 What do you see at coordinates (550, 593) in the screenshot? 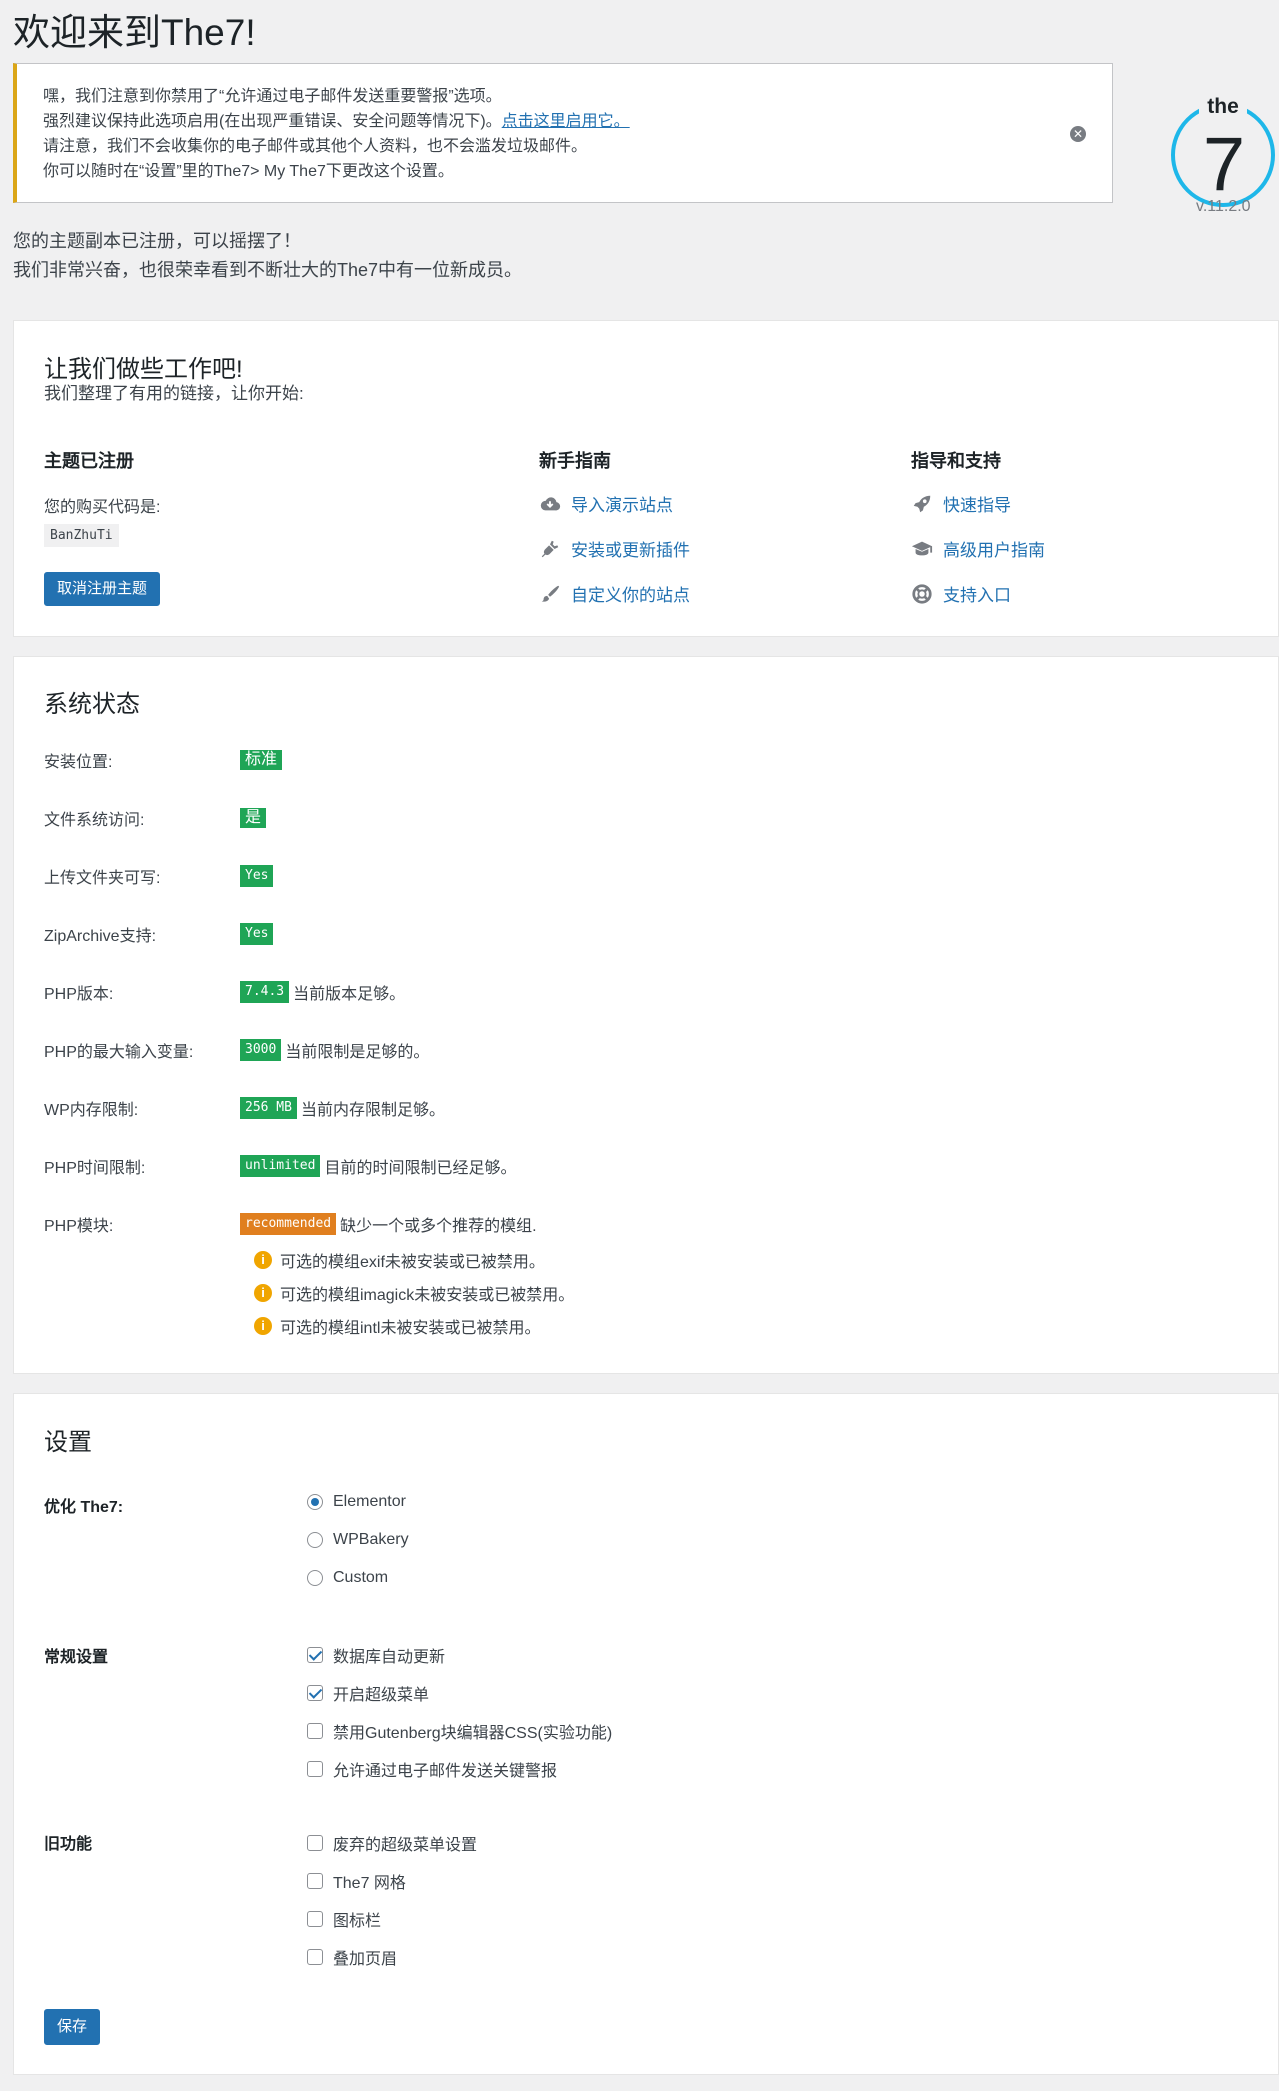
I see `paintbrush-icon` at bounding box center [550, 593].